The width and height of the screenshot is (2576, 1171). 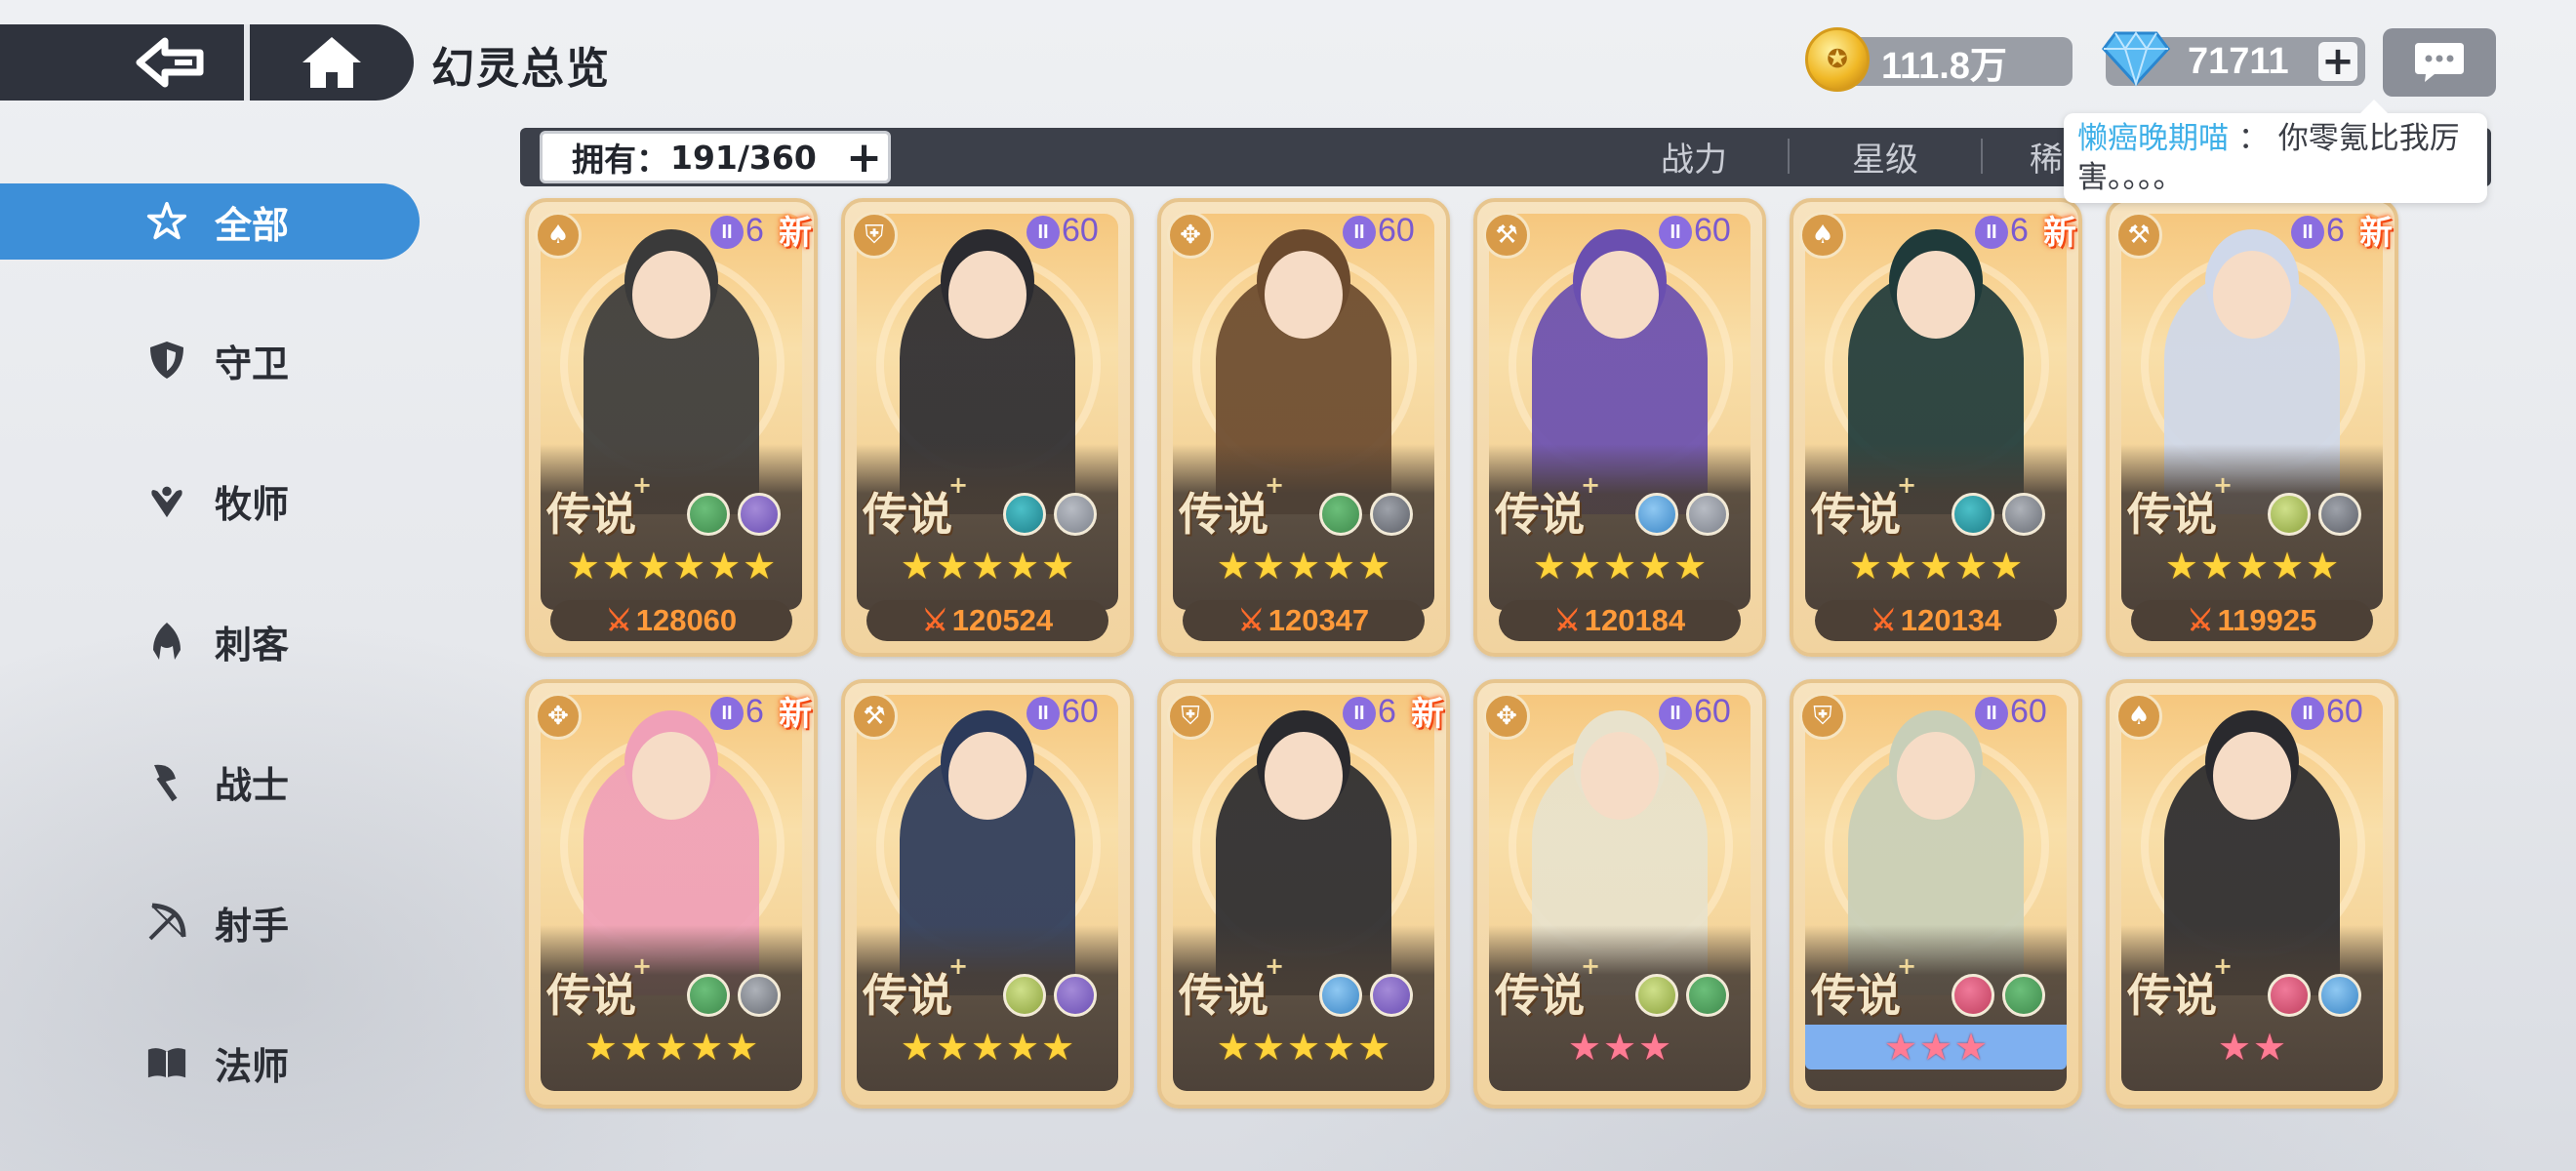 I want to click on hero-card-dragon-knight: ⛨ II 6 新 传说 + ★ ★ ★ ★ ★, so click(x=1303, y=894).